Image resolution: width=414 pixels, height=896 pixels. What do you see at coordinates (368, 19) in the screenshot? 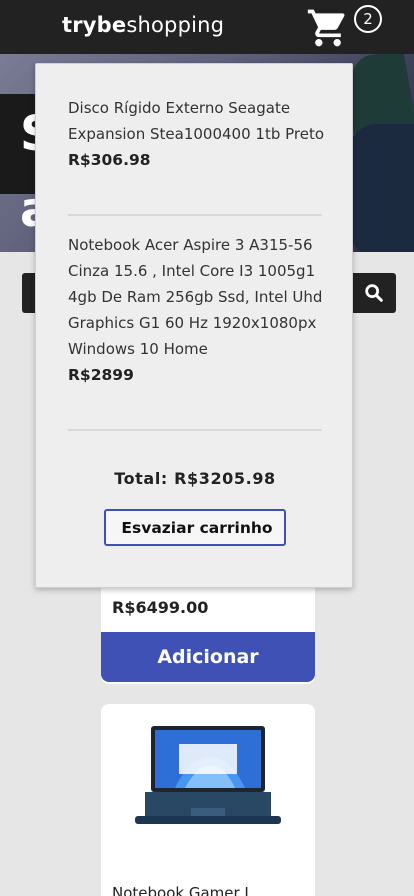
I see `cart-count-badge: 2` at bounding box center [368, 19].